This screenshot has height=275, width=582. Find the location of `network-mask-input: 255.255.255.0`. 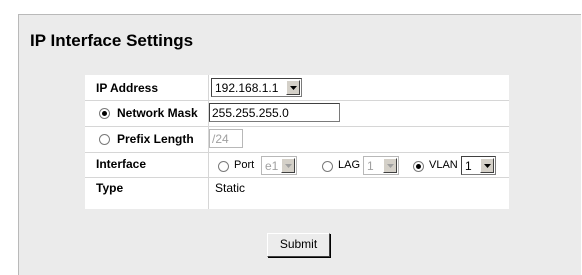

network-mask-input: 255.255.255.0 is located at coordinates (274, 112).